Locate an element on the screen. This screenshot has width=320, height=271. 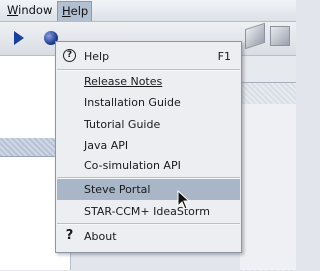
menu-item-ideastorm: STAR-CCM+ IdeaStorm is located at coordinates (148, 211).